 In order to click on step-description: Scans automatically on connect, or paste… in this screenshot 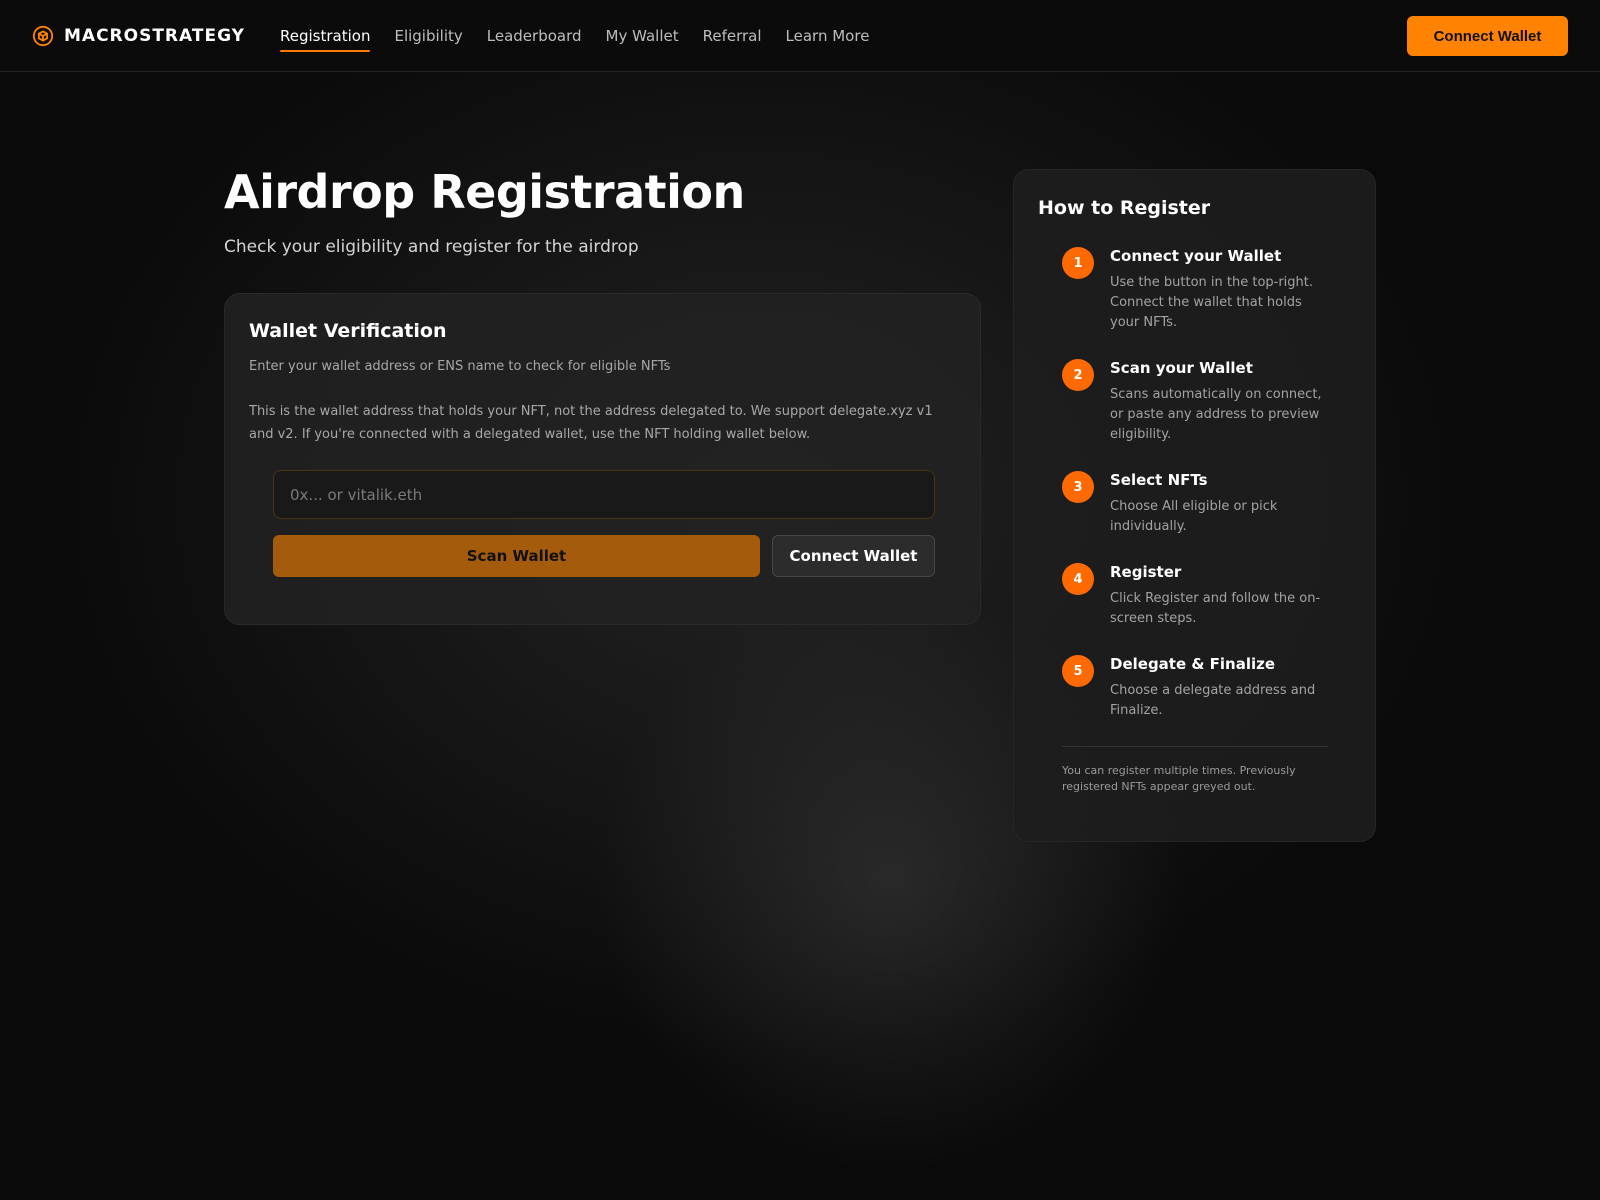, I will do `click(1216, 414)`.